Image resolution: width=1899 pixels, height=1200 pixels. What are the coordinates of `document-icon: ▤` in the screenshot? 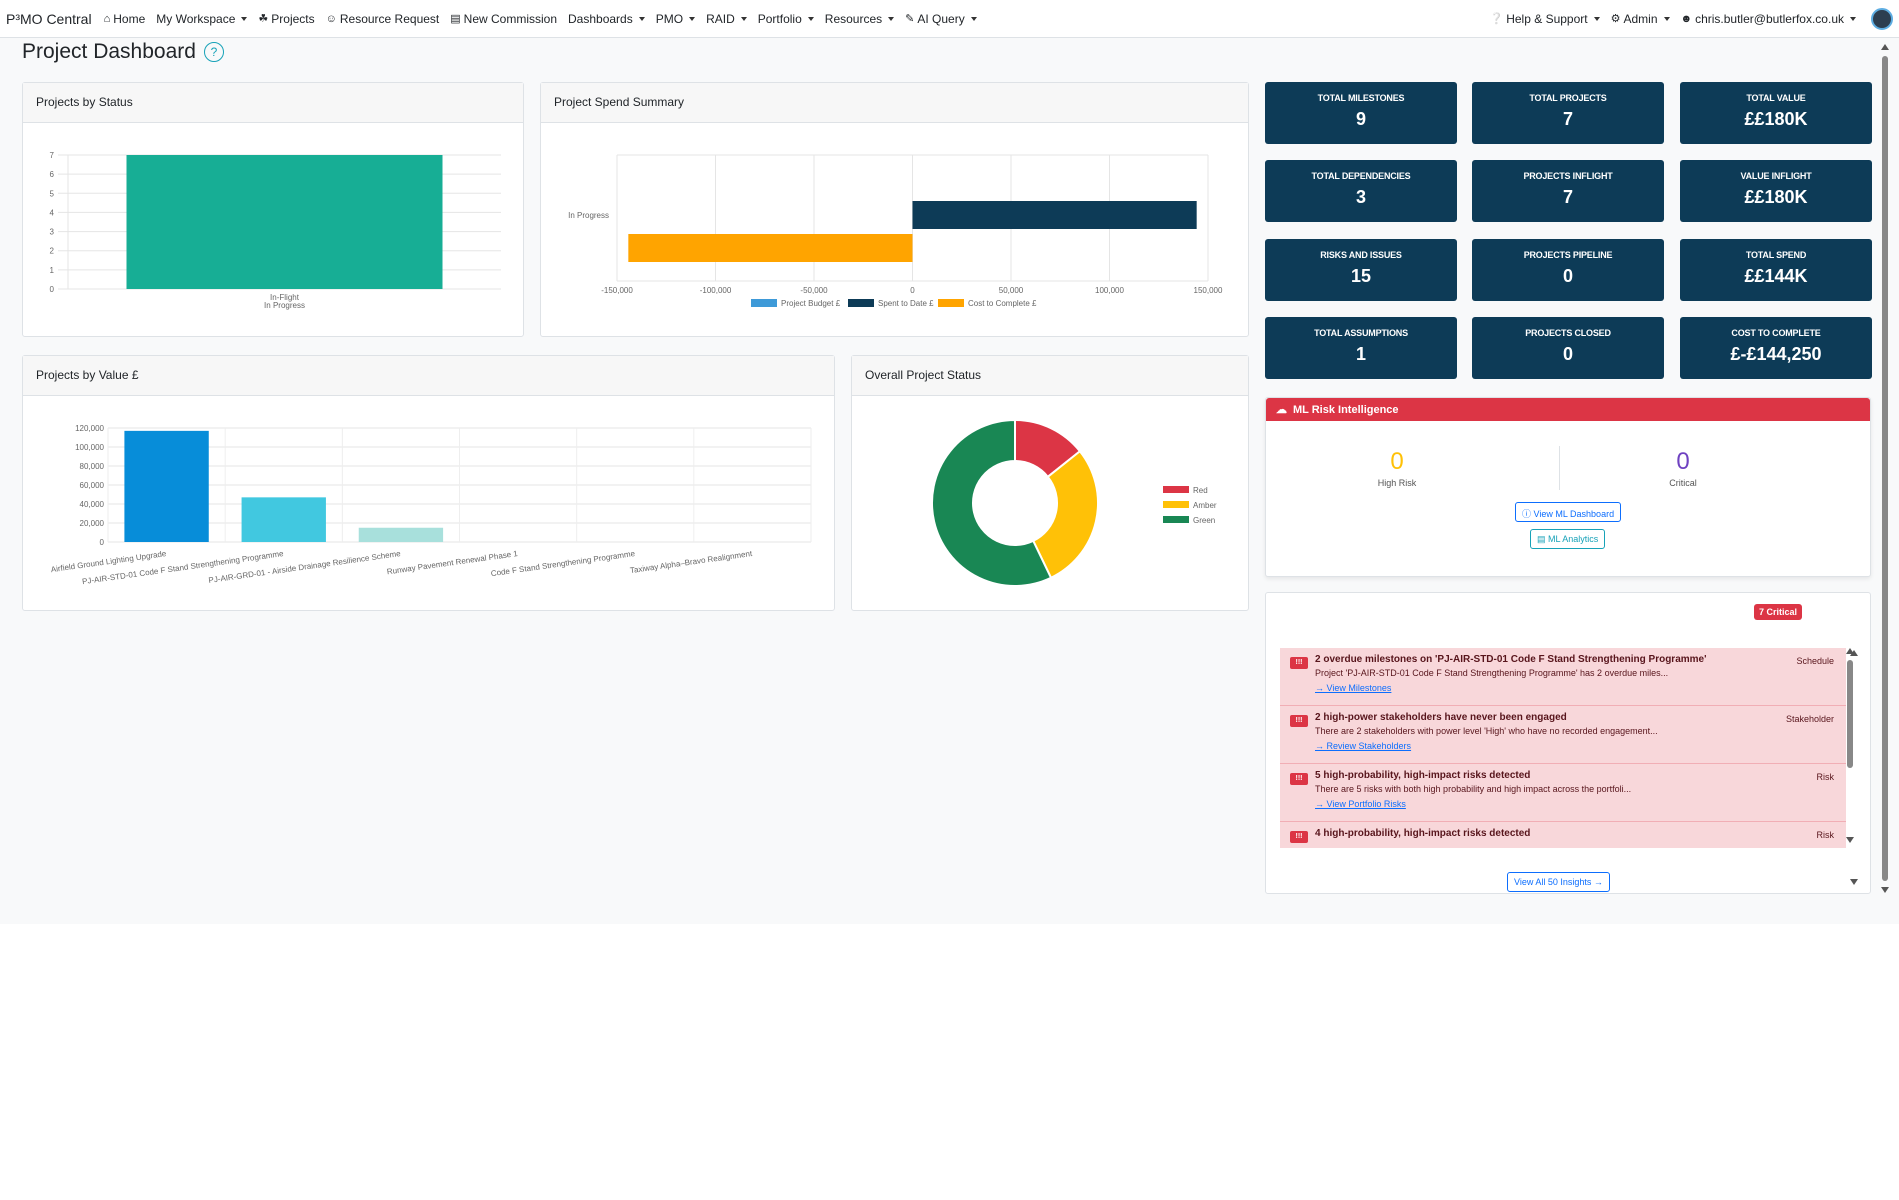 It's located at (455, 19).